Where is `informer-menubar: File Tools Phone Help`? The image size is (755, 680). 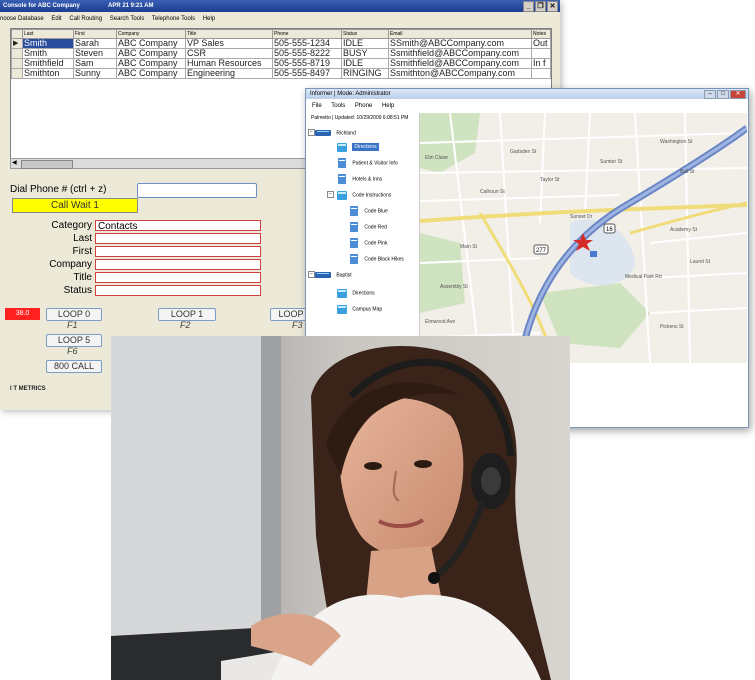
informer-menubar: File Tools Phone Help is located at coordinates (357, 106).